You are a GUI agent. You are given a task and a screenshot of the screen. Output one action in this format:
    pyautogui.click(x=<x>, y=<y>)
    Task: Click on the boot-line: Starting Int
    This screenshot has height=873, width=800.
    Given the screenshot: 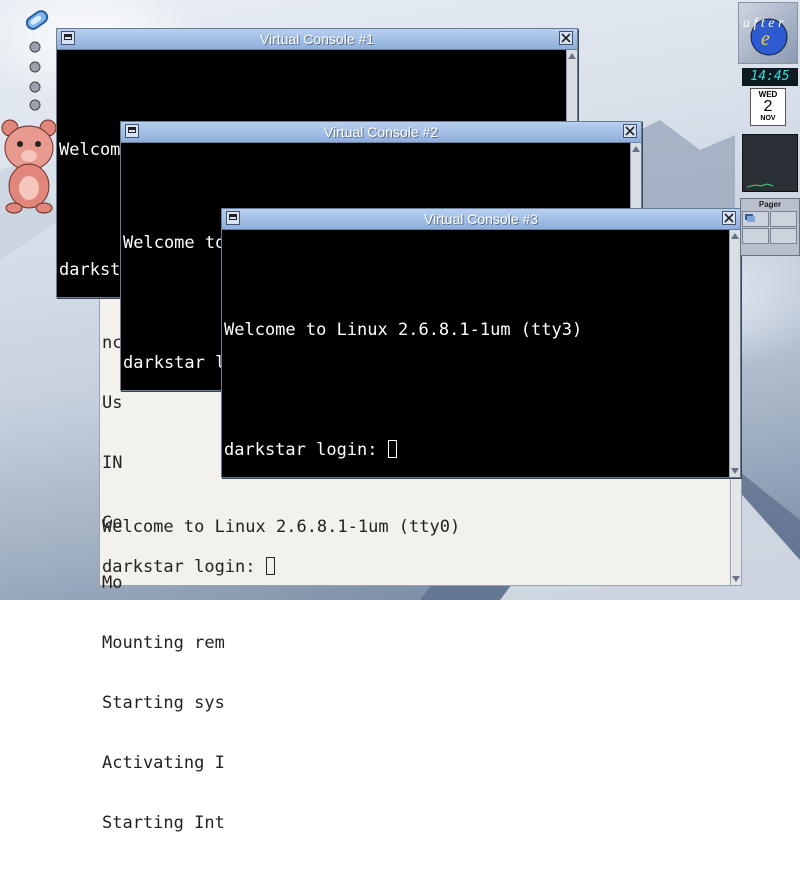 What is the action you would take?
    pyautogui.click(x=163, y=823)
    